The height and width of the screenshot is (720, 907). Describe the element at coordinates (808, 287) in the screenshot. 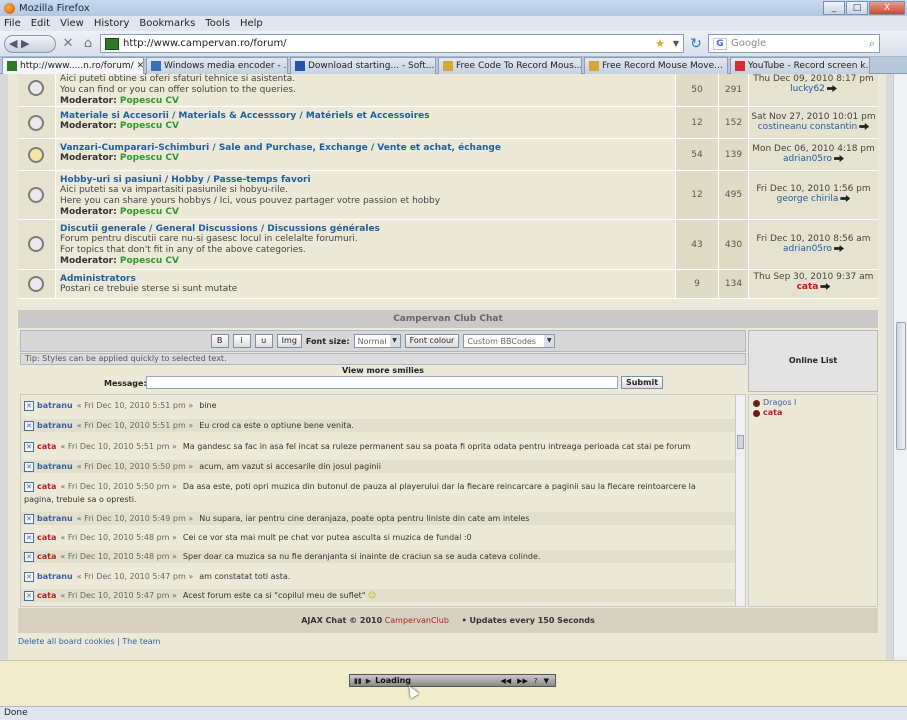

I see `lastpost-user: cata` at that location.